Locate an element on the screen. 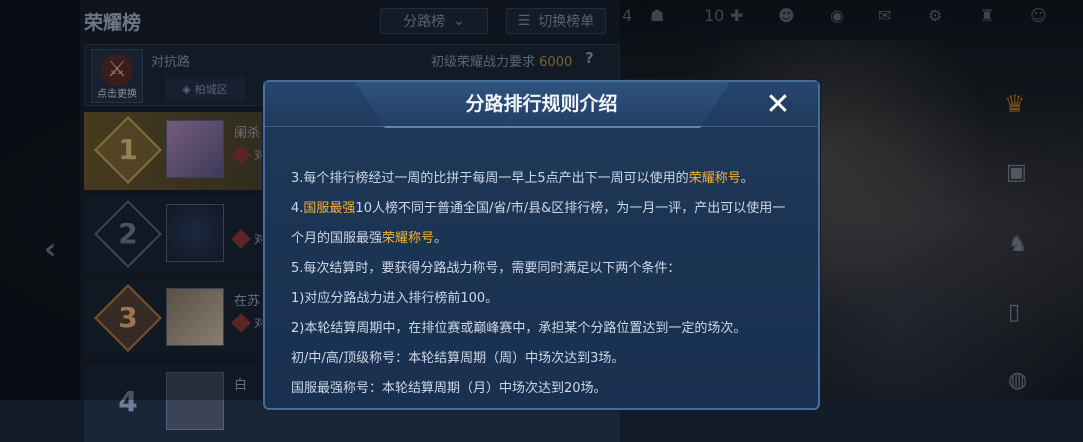  rule-4-line-2: 个月的国服最强荣耀称号。 is located at coordinates (547, 239).